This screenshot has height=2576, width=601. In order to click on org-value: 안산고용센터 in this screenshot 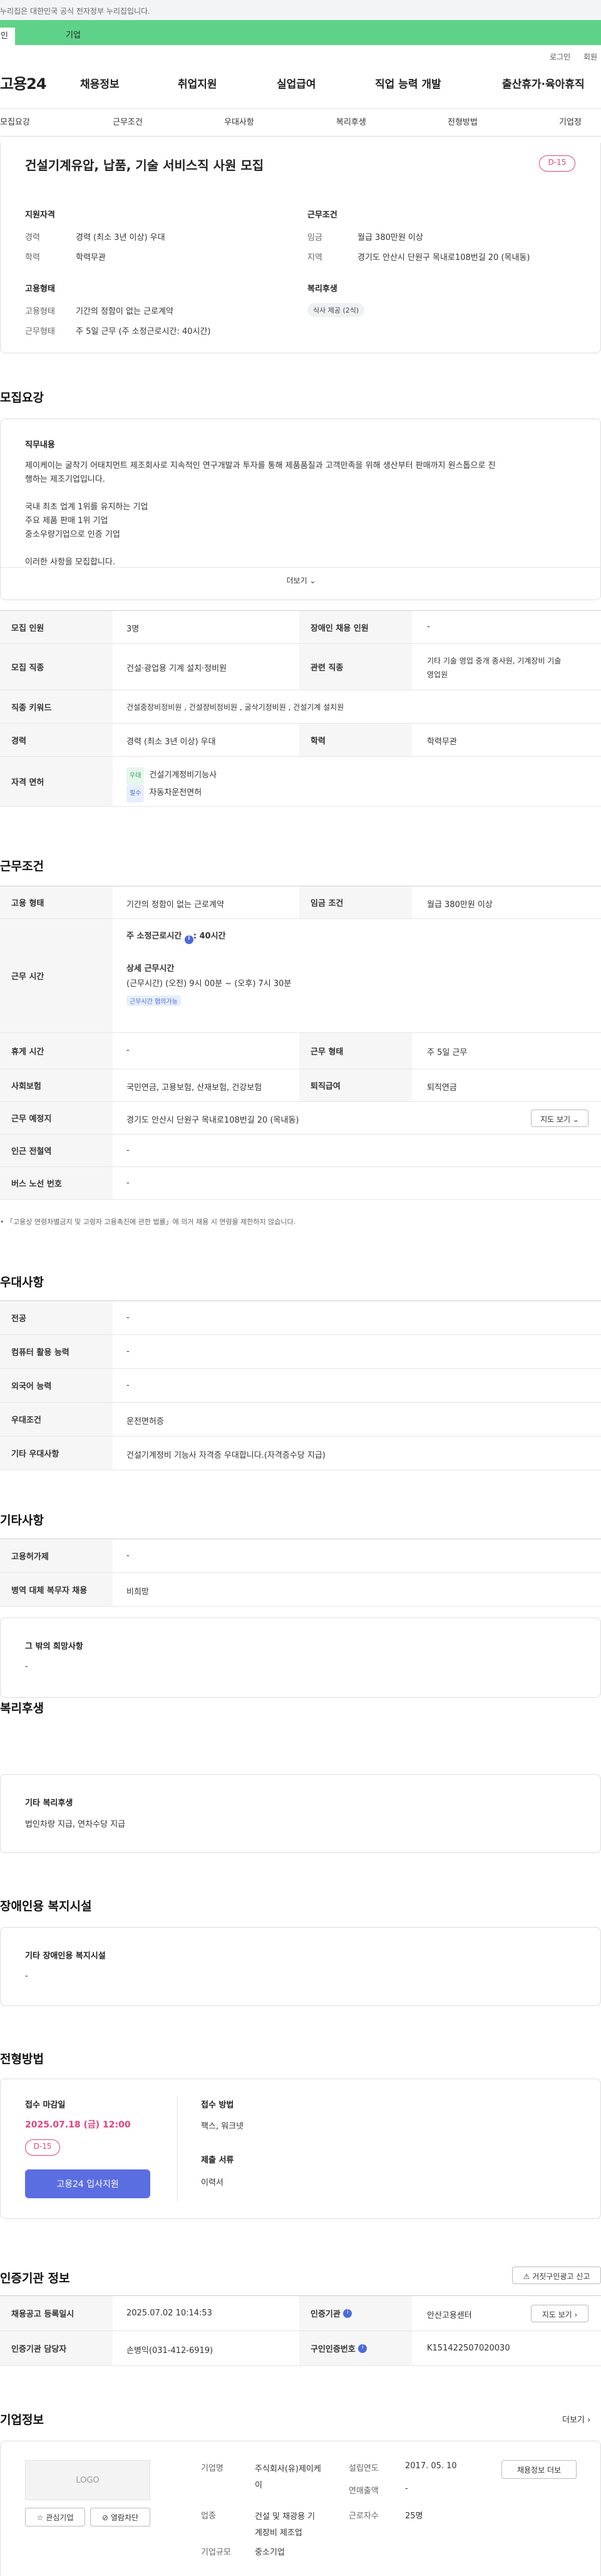, I will do `click(449, 2315)`.